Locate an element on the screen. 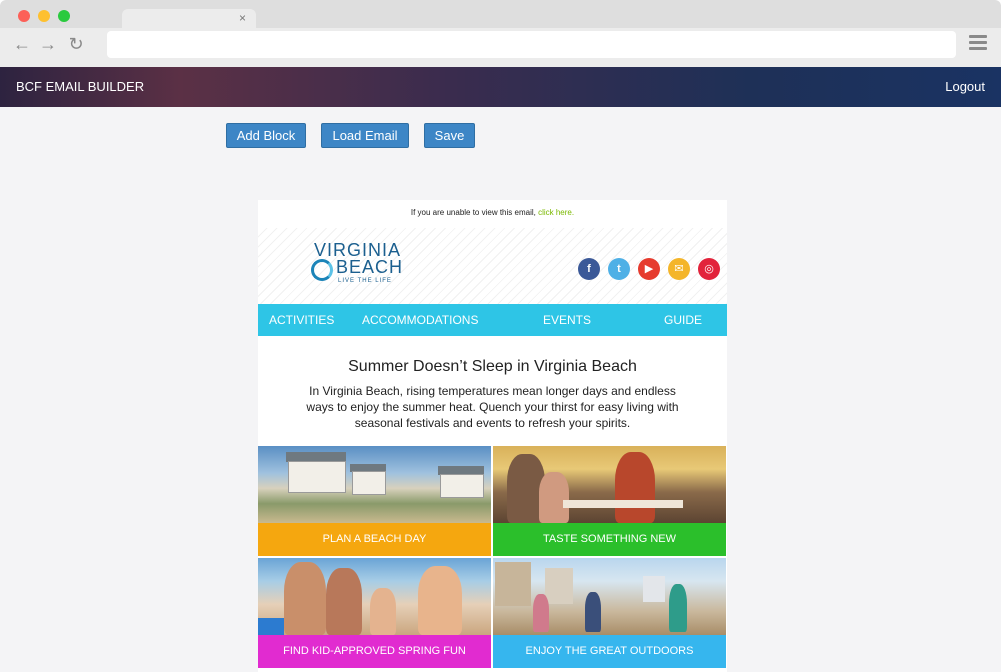 This screenshot has height=672, width=1001. instagram-icon: ◎ is located at coordinates (709, 269).